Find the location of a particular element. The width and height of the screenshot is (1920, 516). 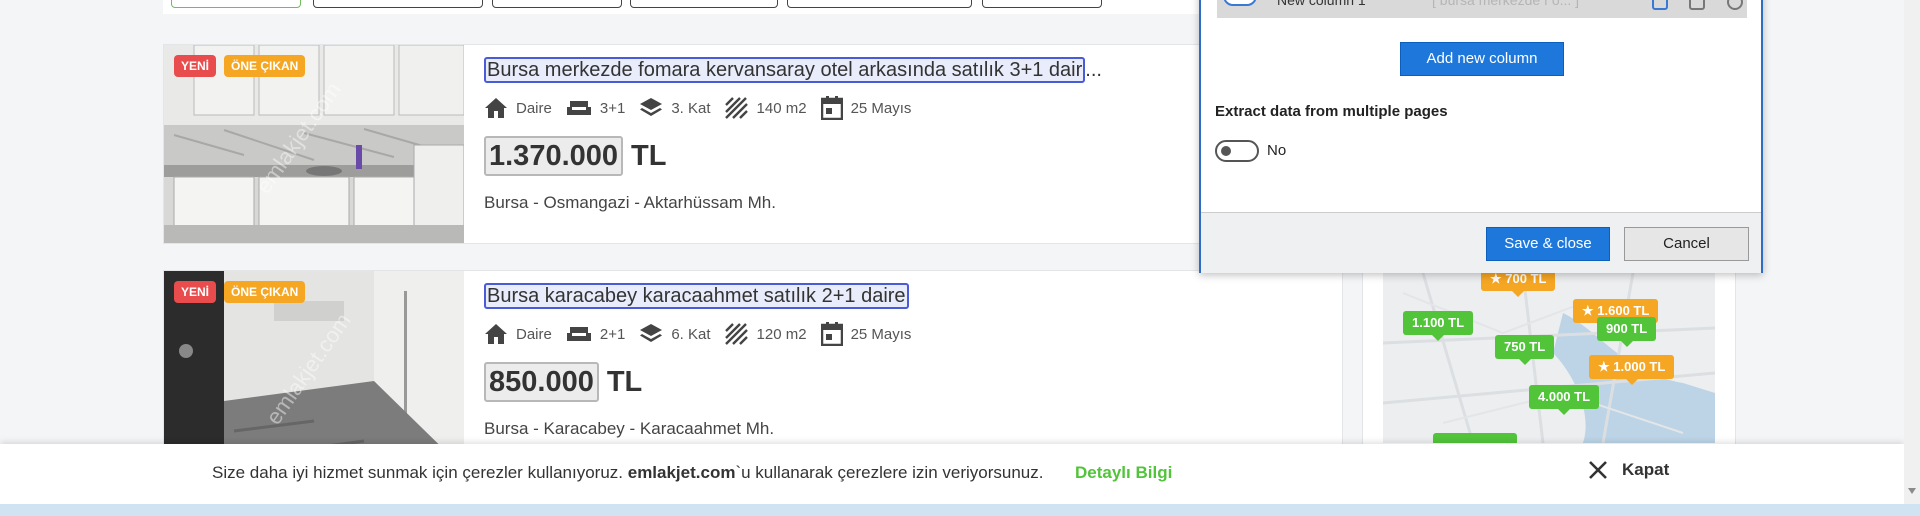

price-pin: ★ 700 TL is located at coordinates (1518, 285).